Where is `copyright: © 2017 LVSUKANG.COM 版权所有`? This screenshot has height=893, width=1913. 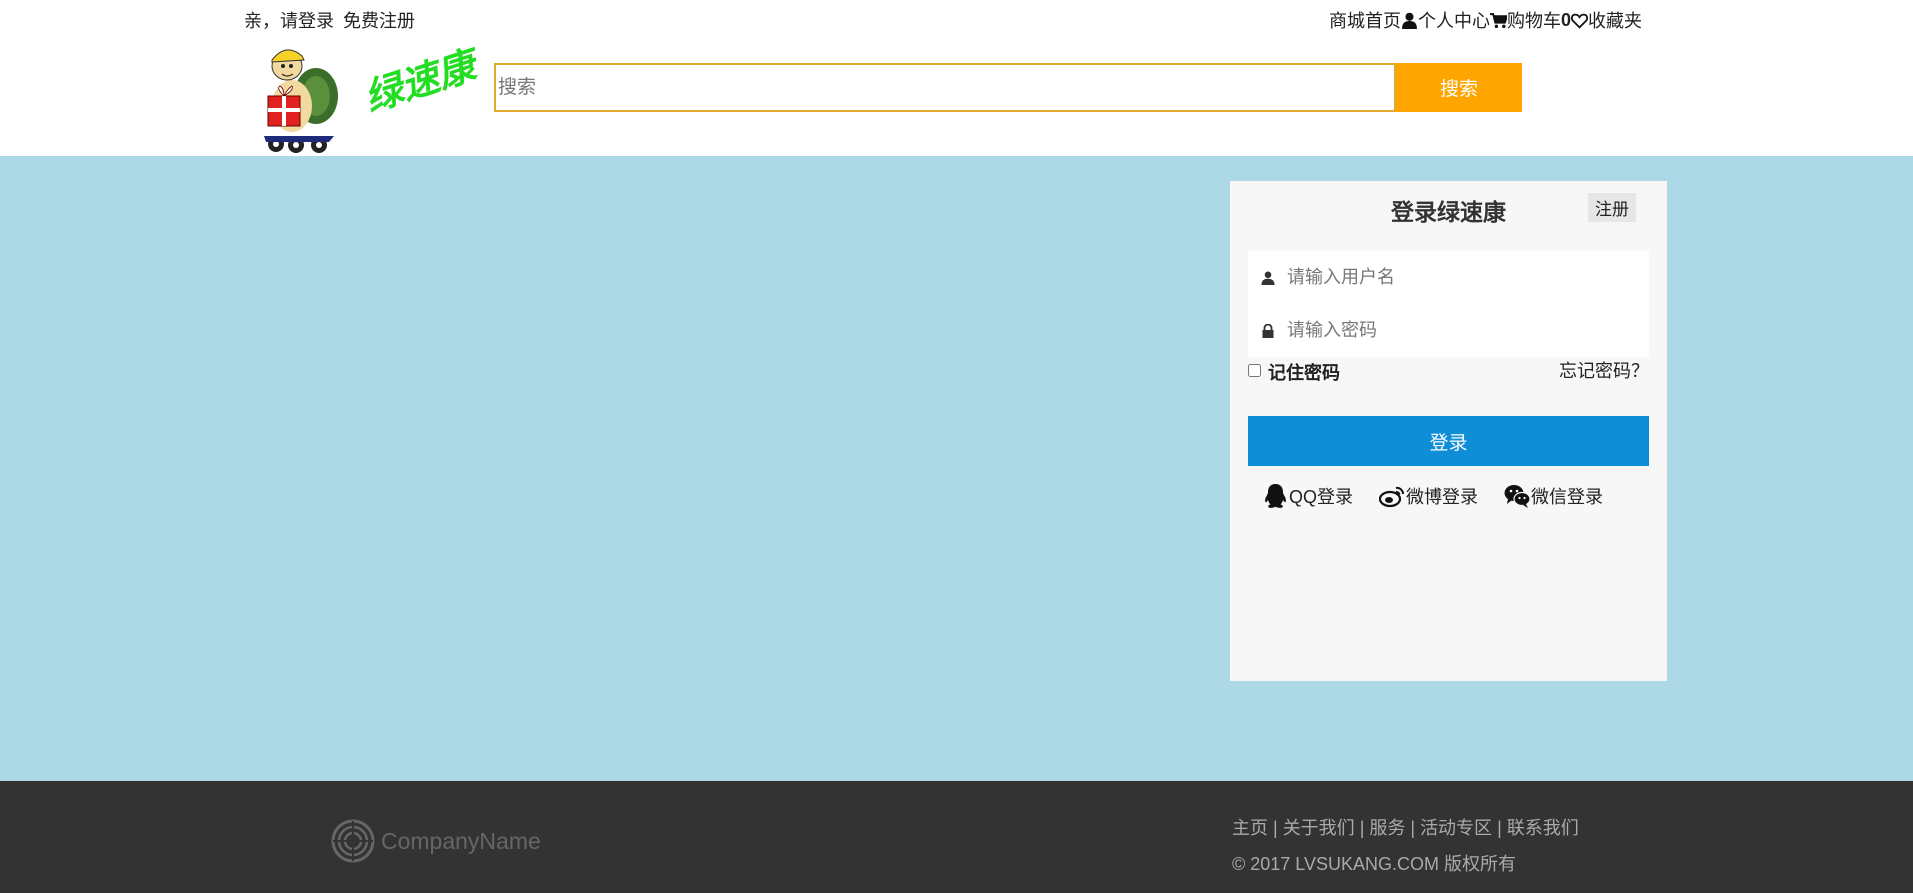
copyright: © 2017 LVSUKANG.COM 版权所有 is located at coordinates (1374, 864).